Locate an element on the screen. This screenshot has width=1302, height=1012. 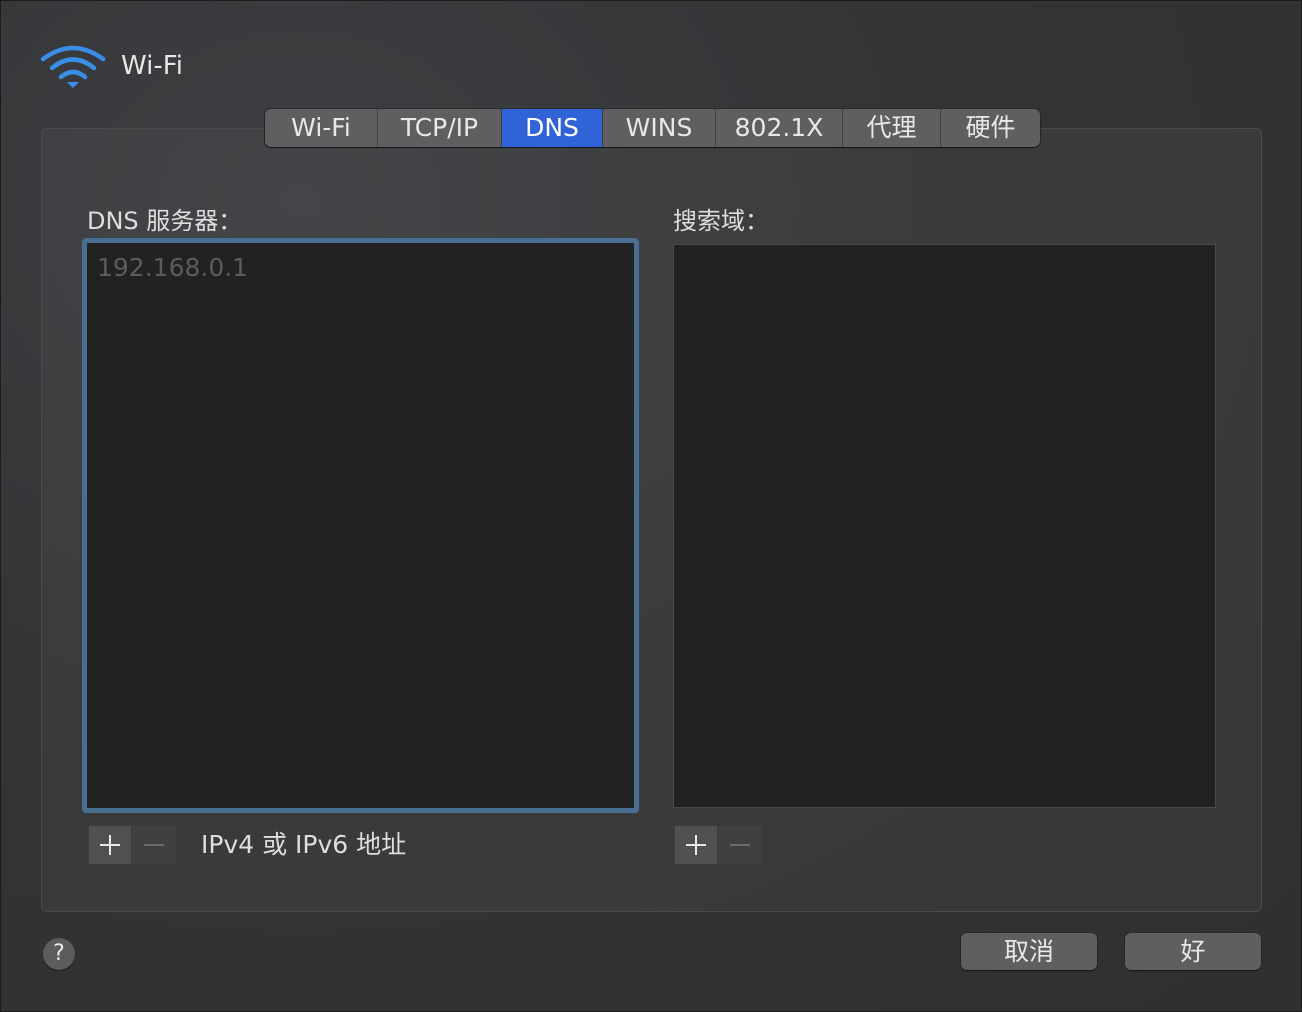
remove-search-domain-button is located at coordinates (740, 845).